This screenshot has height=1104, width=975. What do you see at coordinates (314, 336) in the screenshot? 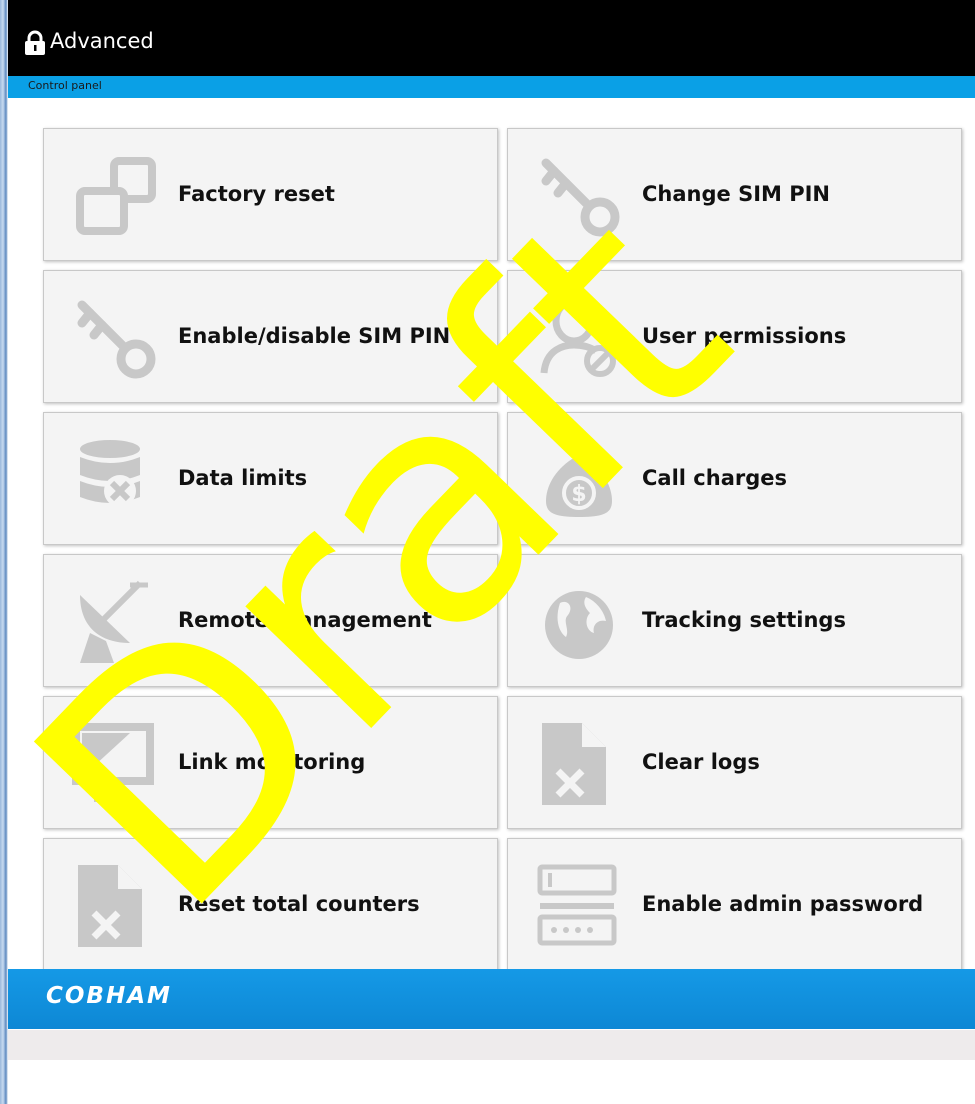
I see `tile-label: Enable/disable SIM PIN` at bounding box center [314, 336].